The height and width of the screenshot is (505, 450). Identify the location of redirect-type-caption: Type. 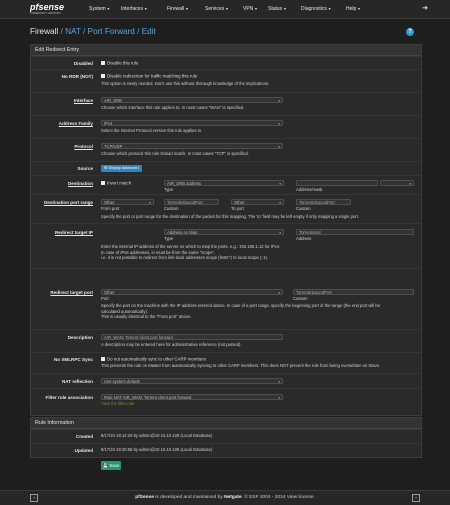
(169, 238).